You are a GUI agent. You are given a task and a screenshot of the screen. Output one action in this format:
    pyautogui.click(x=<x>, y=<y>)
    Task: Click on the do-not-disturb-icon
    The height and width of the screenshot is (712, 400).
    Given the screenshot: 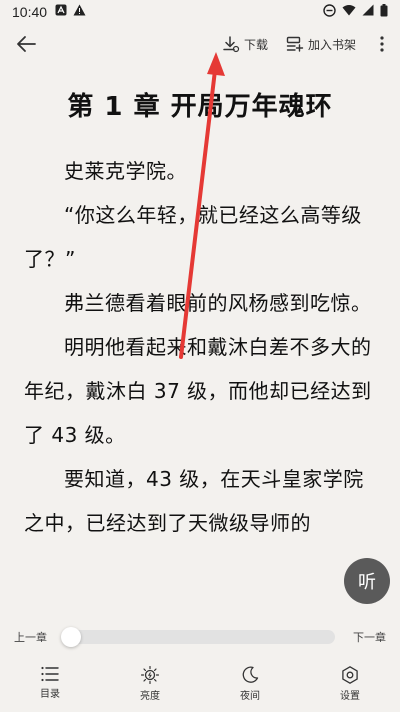 What is the action you would take?
    pyautogui.click(x=329, y=12)
    